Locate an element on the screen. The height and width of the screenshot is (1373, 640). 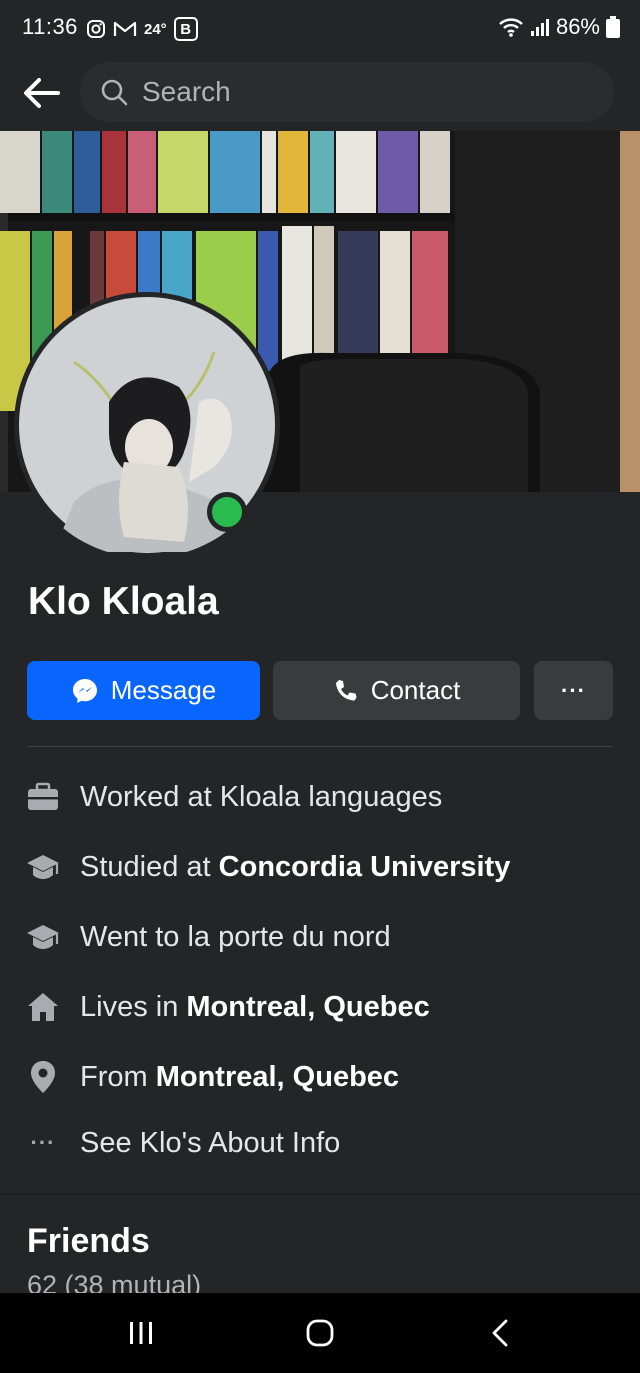
messenger-icon is located at coordinates (85, 691).